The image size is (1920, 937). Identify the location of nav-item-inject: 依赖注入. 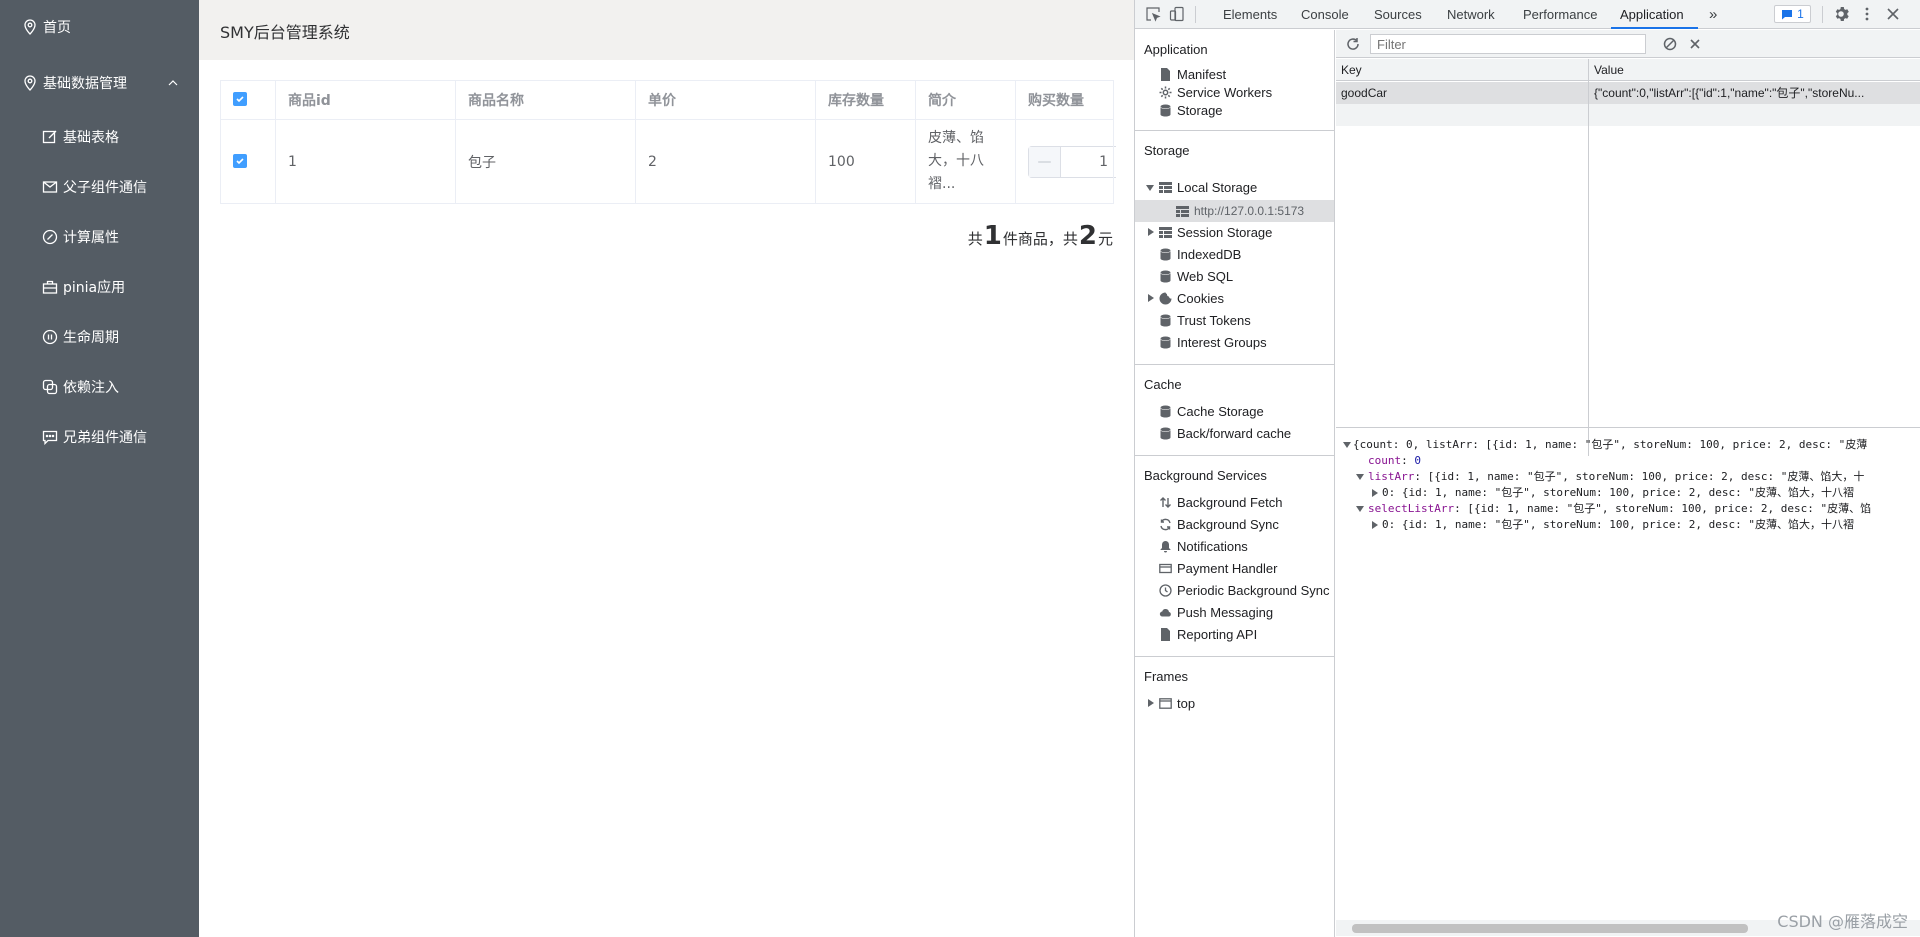
(99, 387).